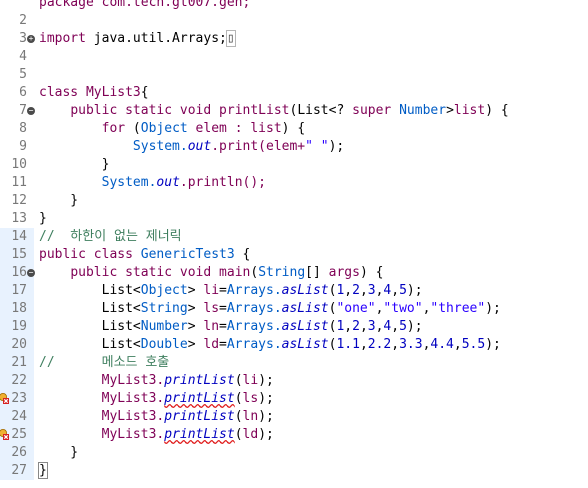 The width and height of the screenshot is (588, 488). I want to click on code-text: import java.util.Arrays;▯, so click(137, 39).